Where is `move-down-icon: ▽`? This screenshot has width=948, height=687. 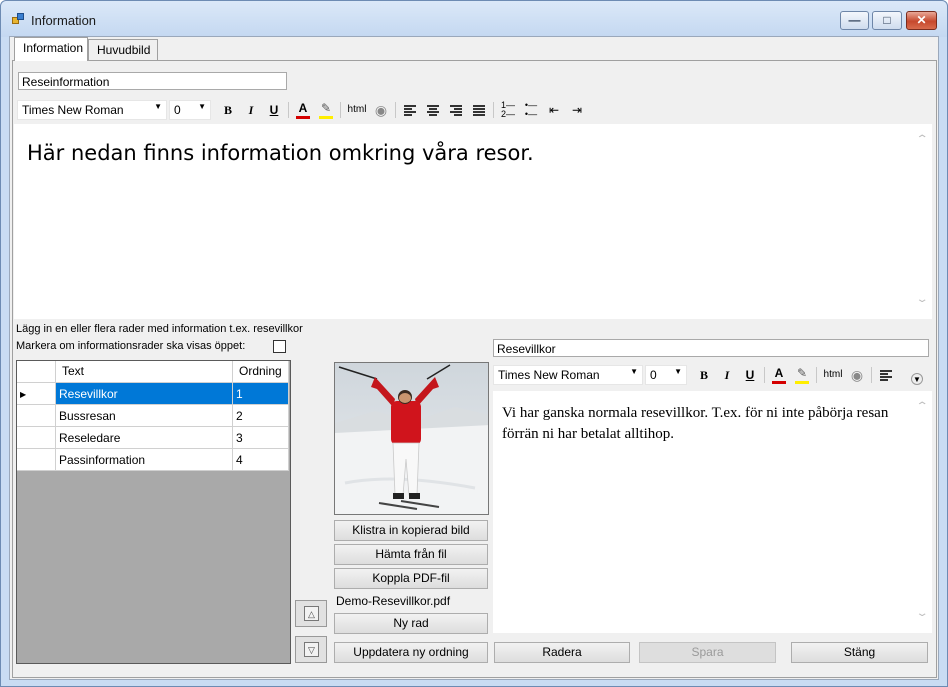
move-down-icon: ▽ is located at coordinates (311, 649).